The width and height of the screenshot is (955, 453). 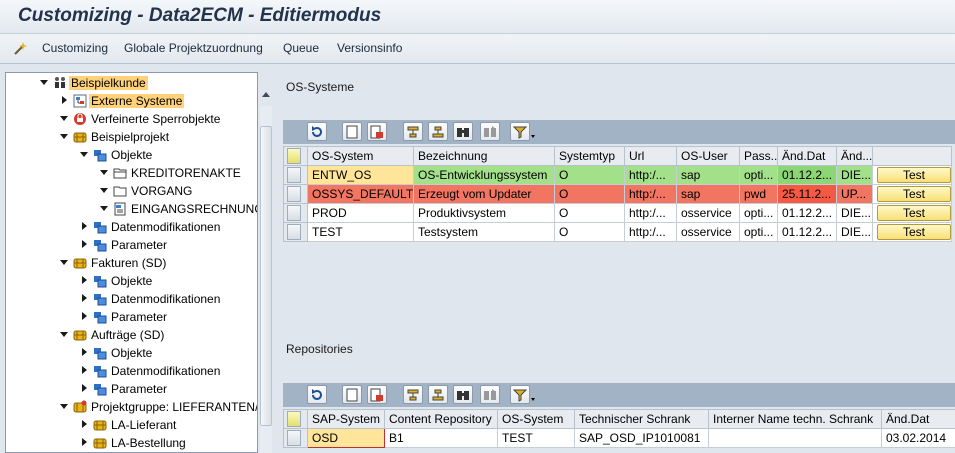 I want to click on table-cell: Produktivsystem, so click(x=484, y=213).